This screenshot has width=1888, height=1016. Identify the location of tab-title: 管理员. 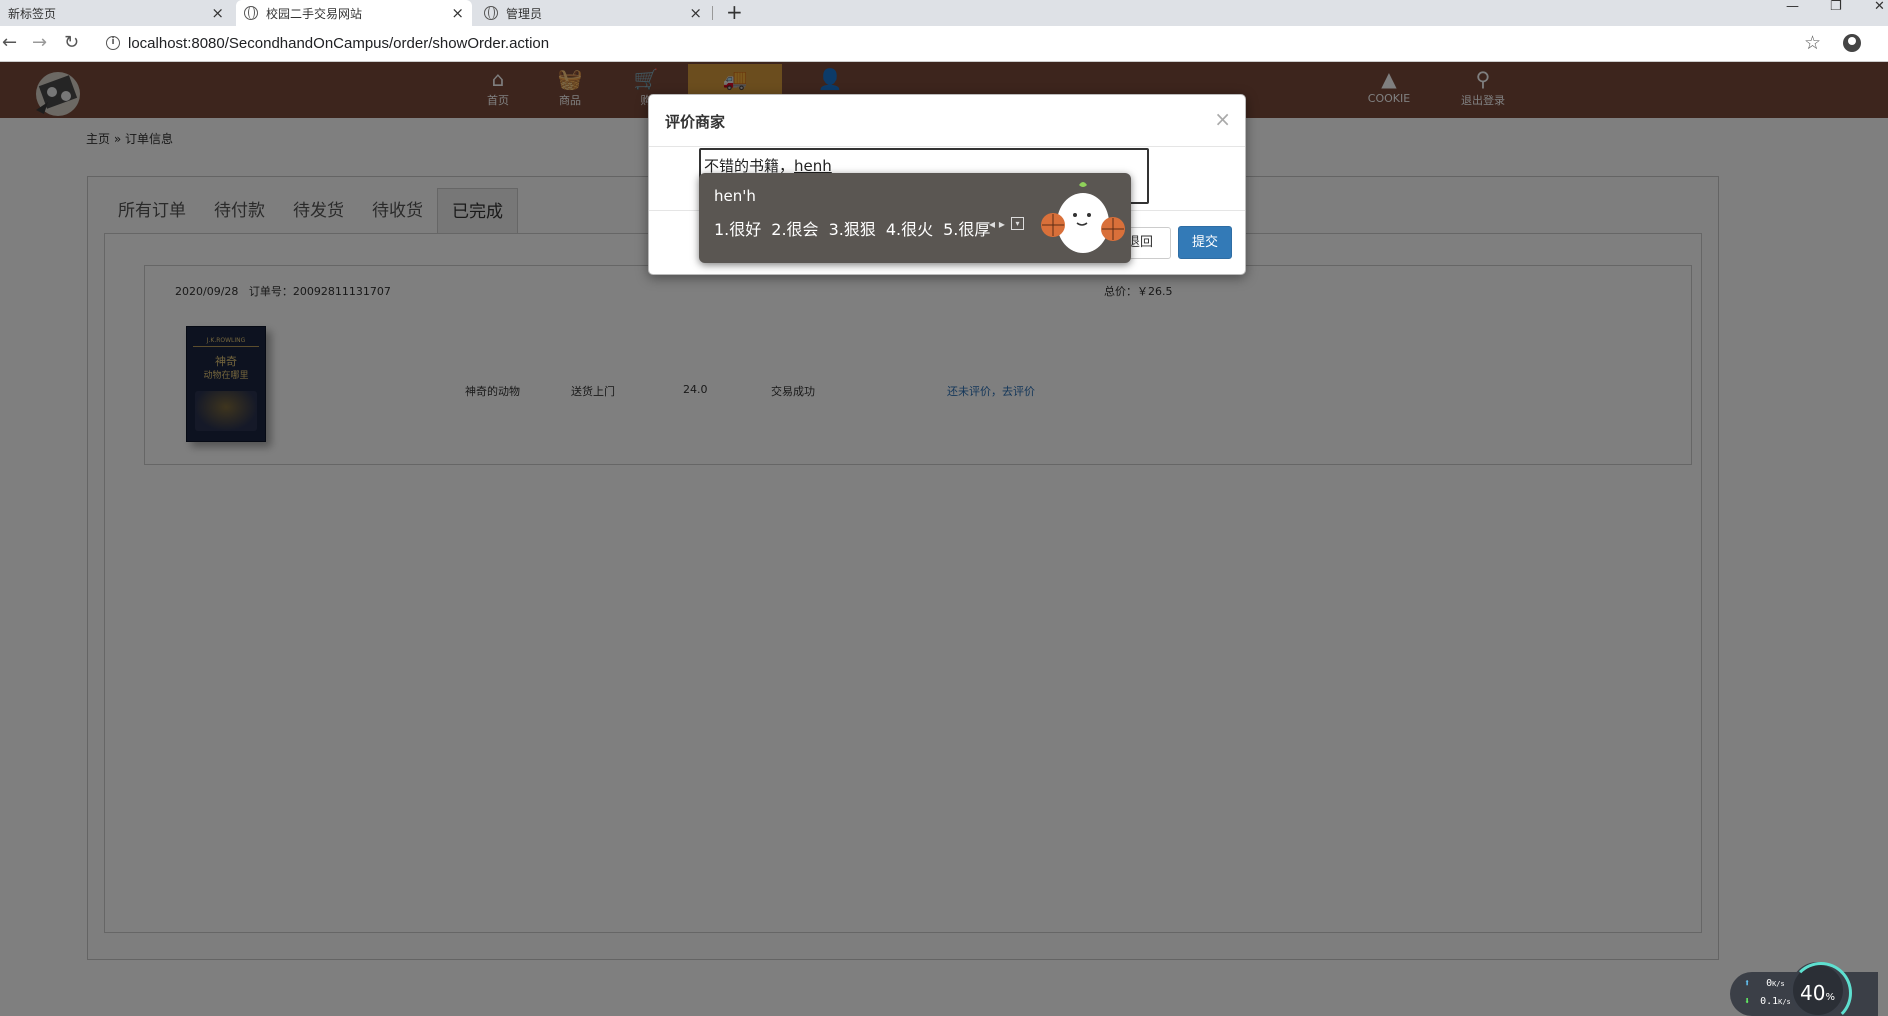
(524, 13).